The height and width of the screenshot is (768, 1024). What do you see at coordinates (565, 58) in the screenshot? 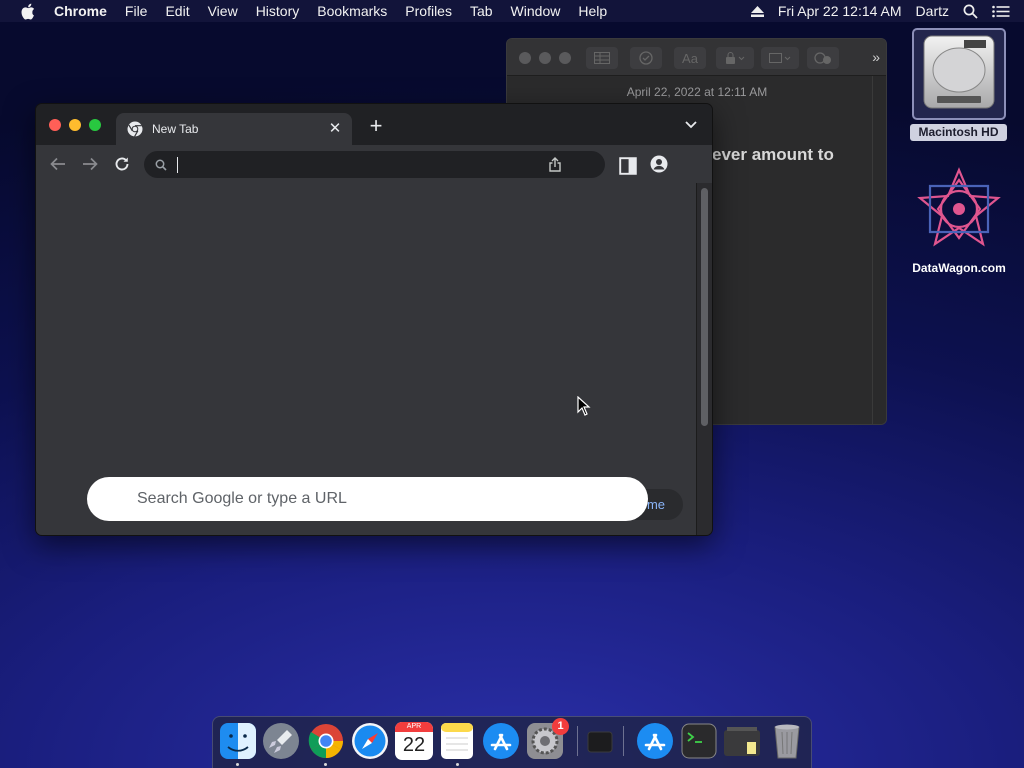
I see `notes-zoom-button` at bounding box center [565, 58].